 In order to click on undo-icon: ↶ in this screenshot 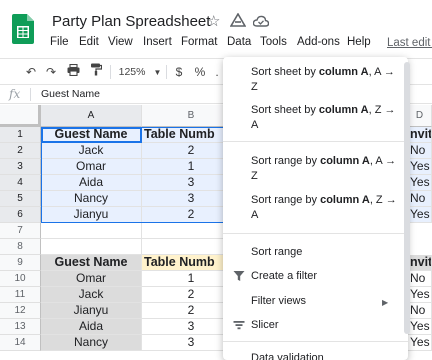, I will do `click(31, 72)`.